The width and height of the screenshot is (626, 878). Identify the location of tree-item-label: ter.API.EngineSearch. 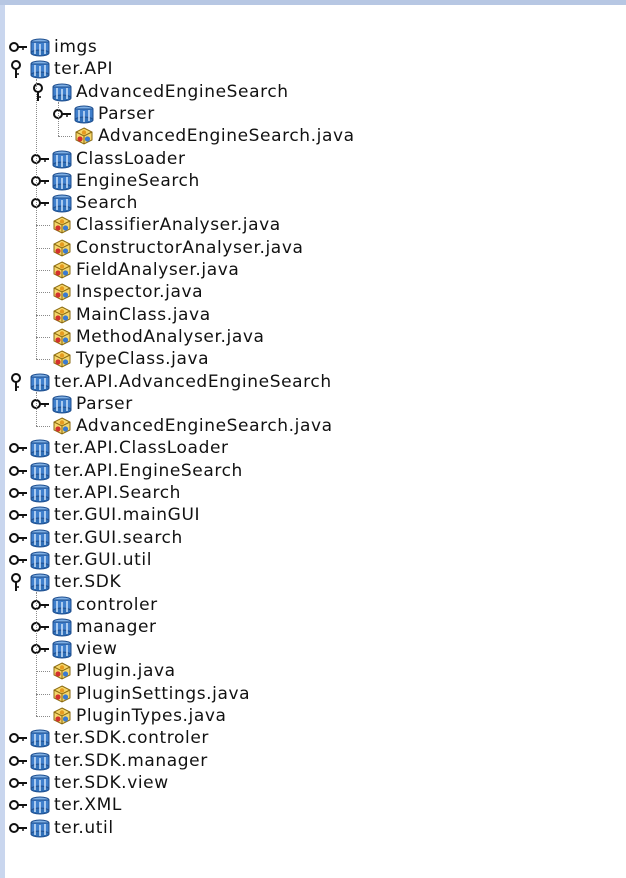
(148, 470).